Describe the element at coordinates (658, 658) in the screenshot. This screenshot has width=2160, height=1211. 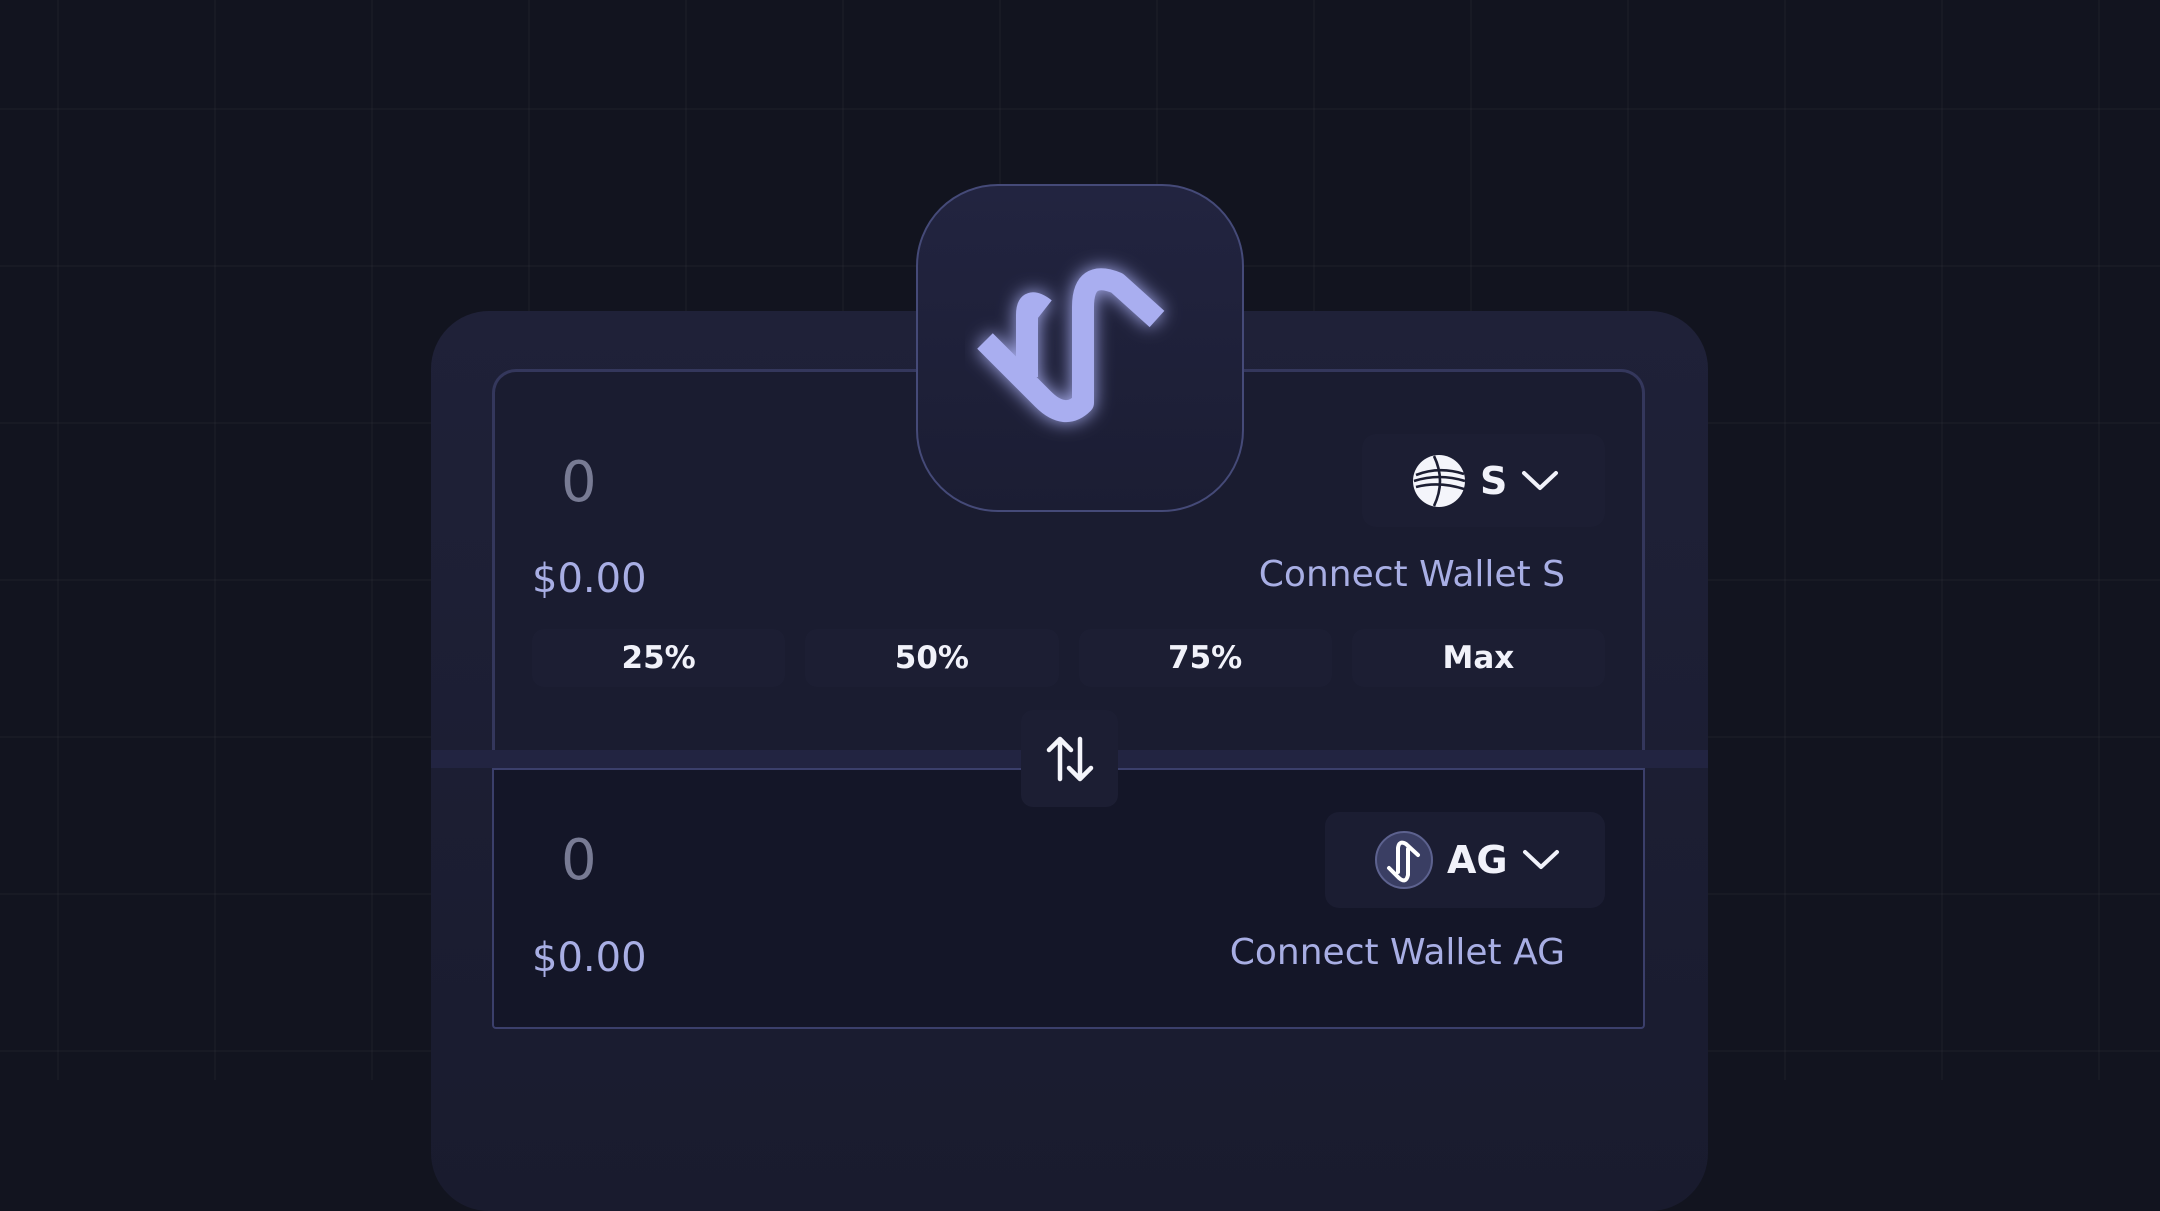
I see `percent-25-button: 25%` at that location.